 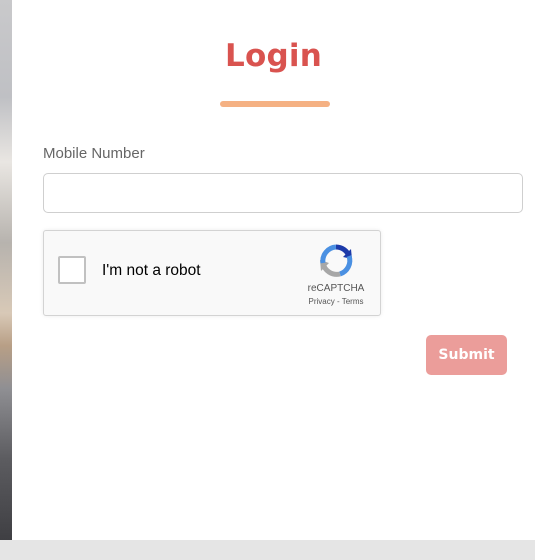 I want to click on recaptcha-privacy-link: Privacy, so click(x=322, y=301).